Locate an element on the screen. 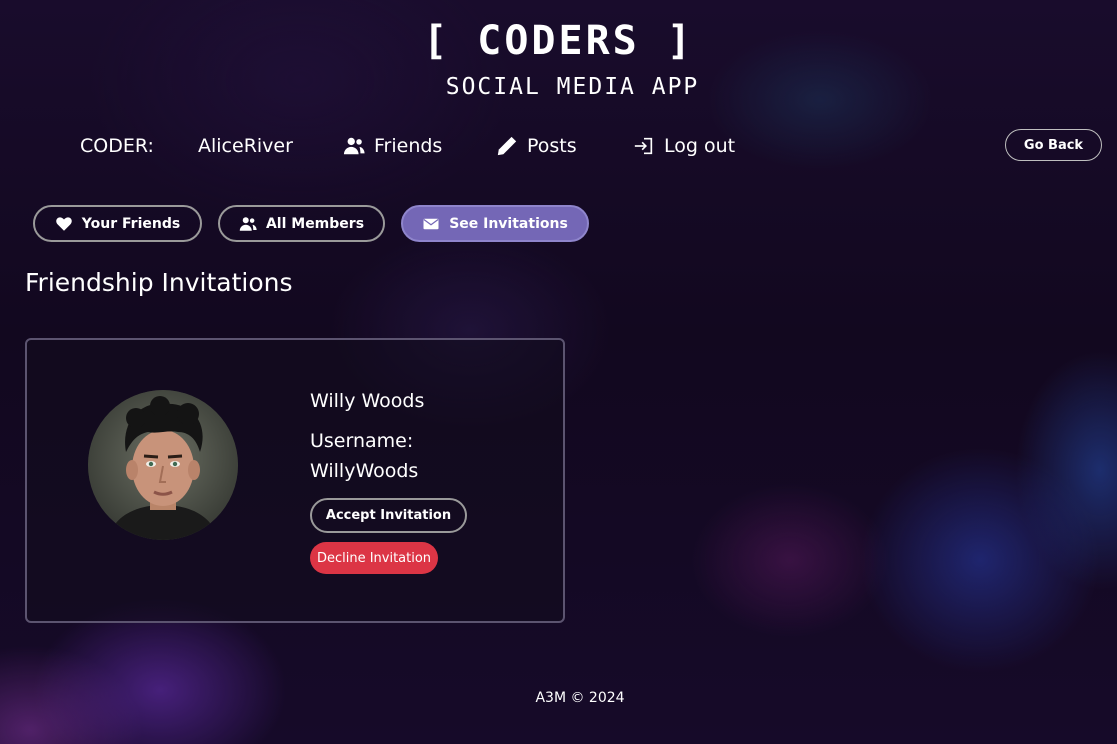  nav-posts-link: Posts is located at coordinates (536, 146).